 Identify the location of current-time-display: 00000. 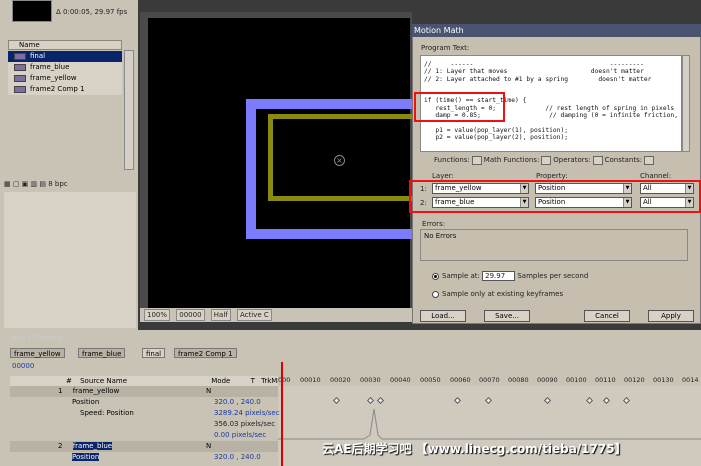
(23, 366).